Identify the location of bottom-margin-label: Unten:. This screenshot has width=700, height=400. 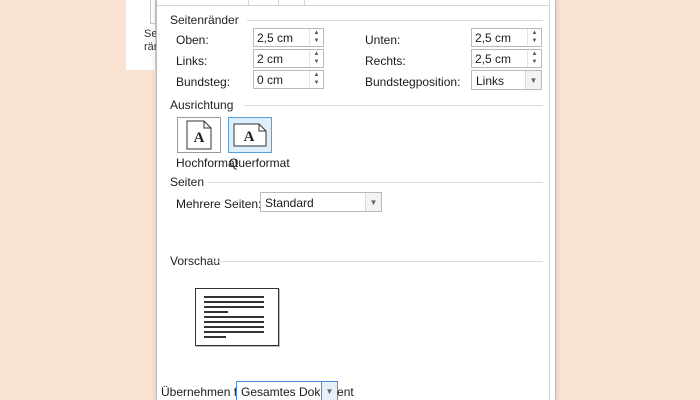
(383, 40).